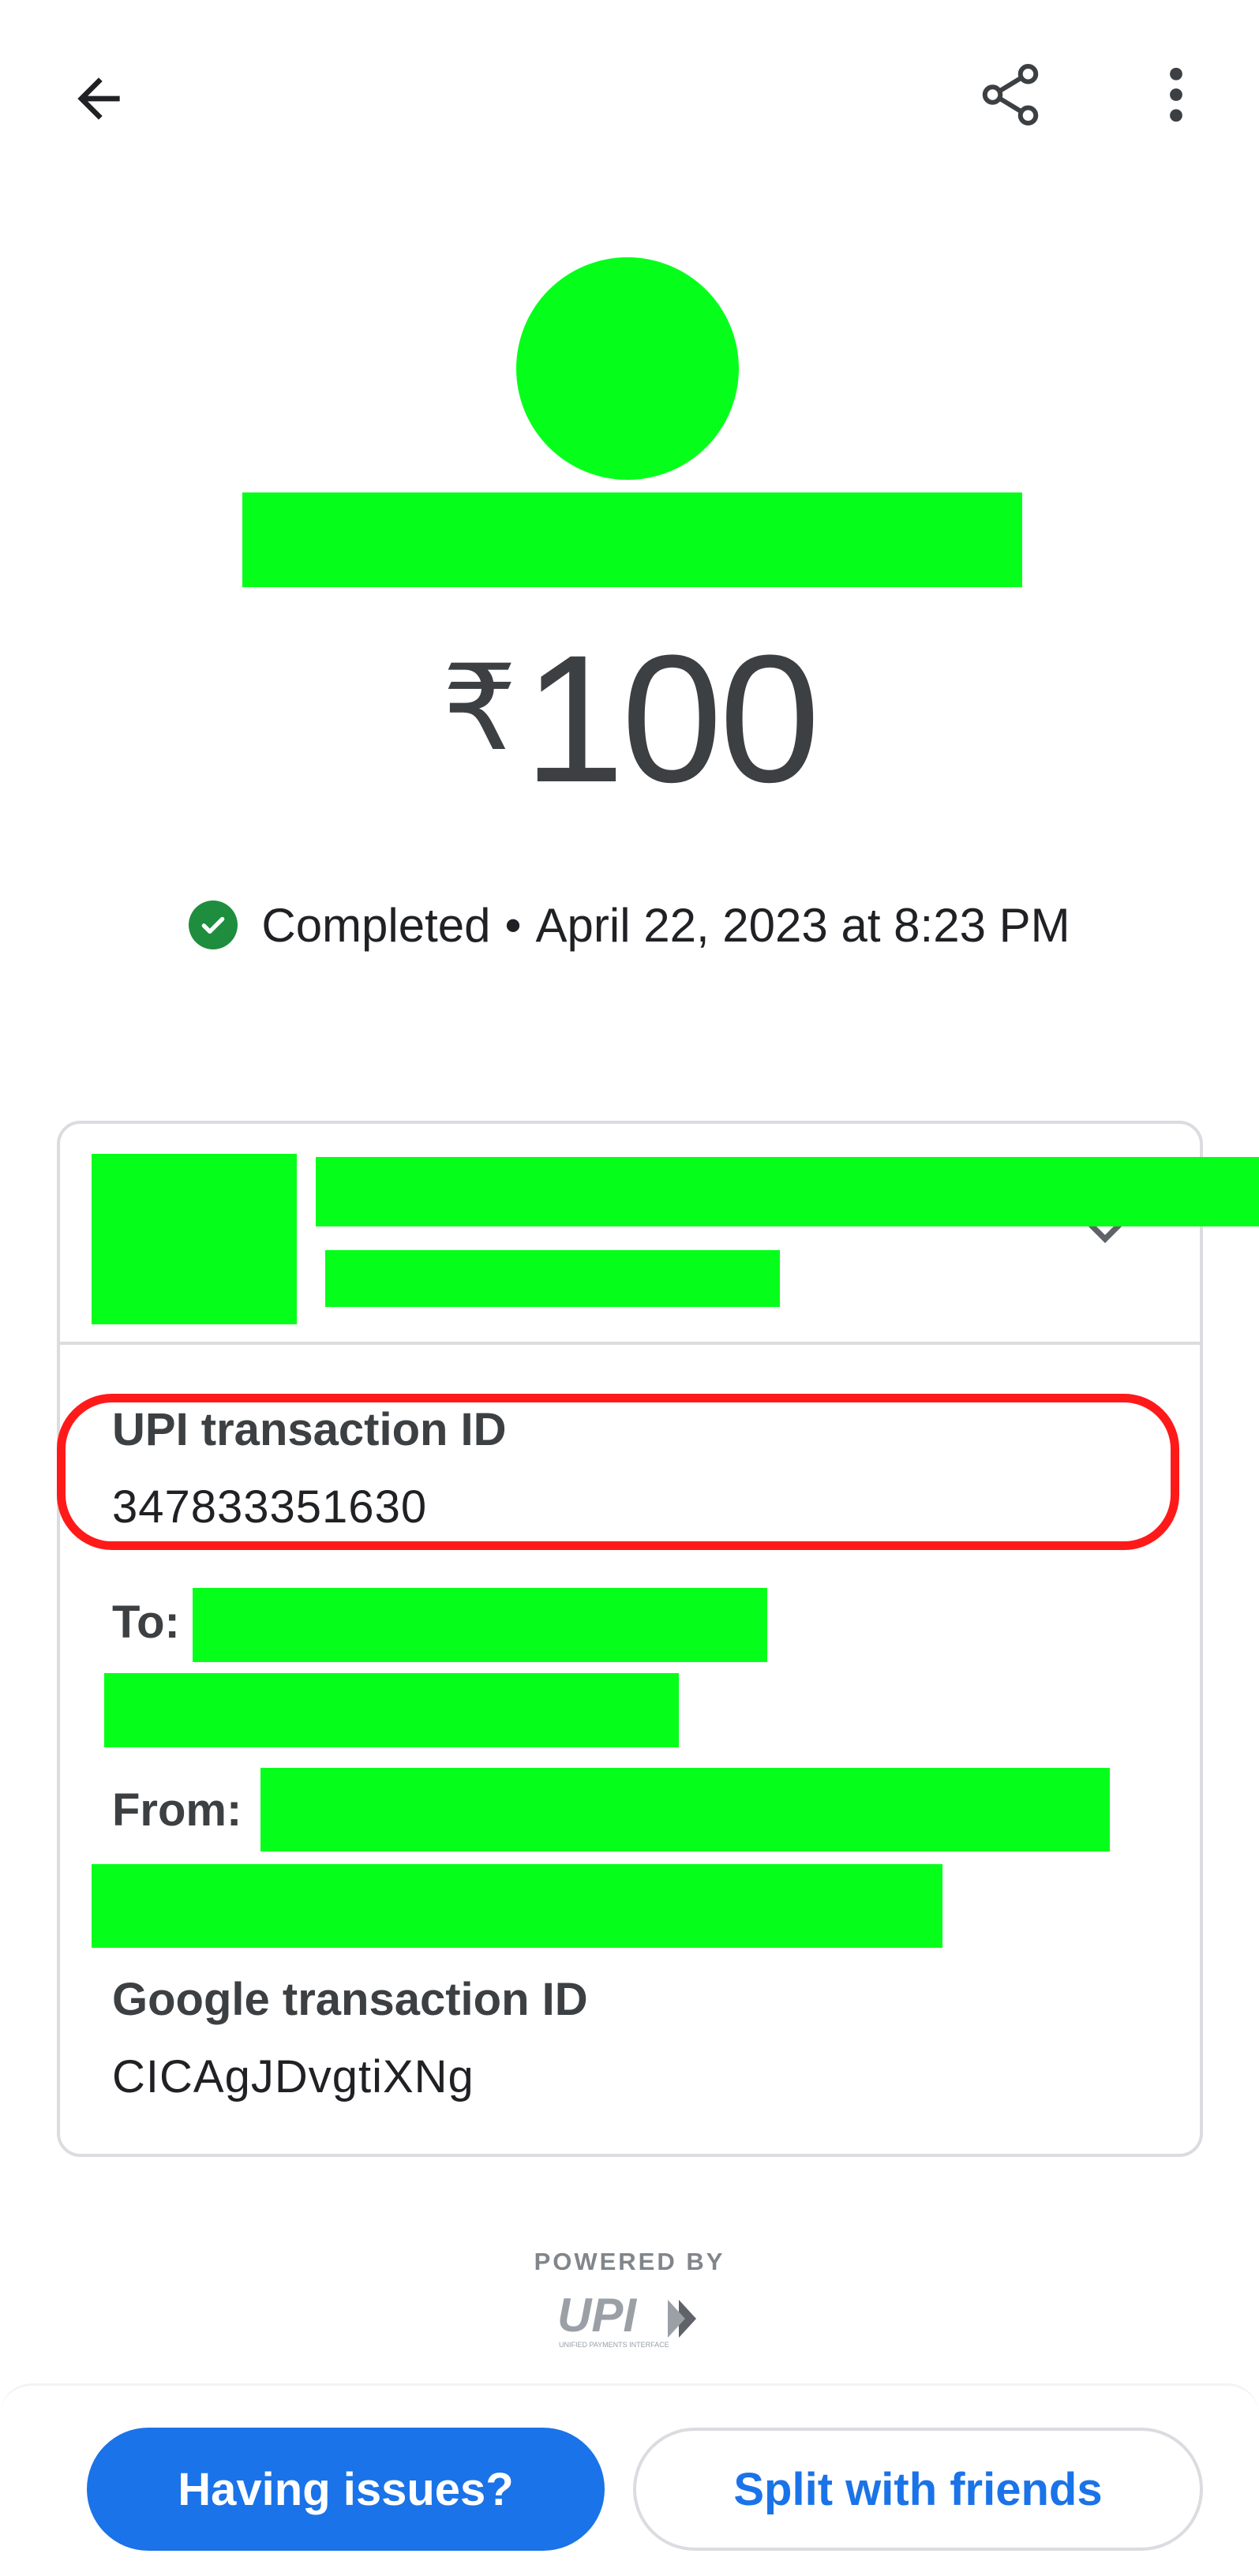  I want to click on upi-logo-subtext: UNIFIED PAYMENTS INTERFACE, so click(614, 2345).